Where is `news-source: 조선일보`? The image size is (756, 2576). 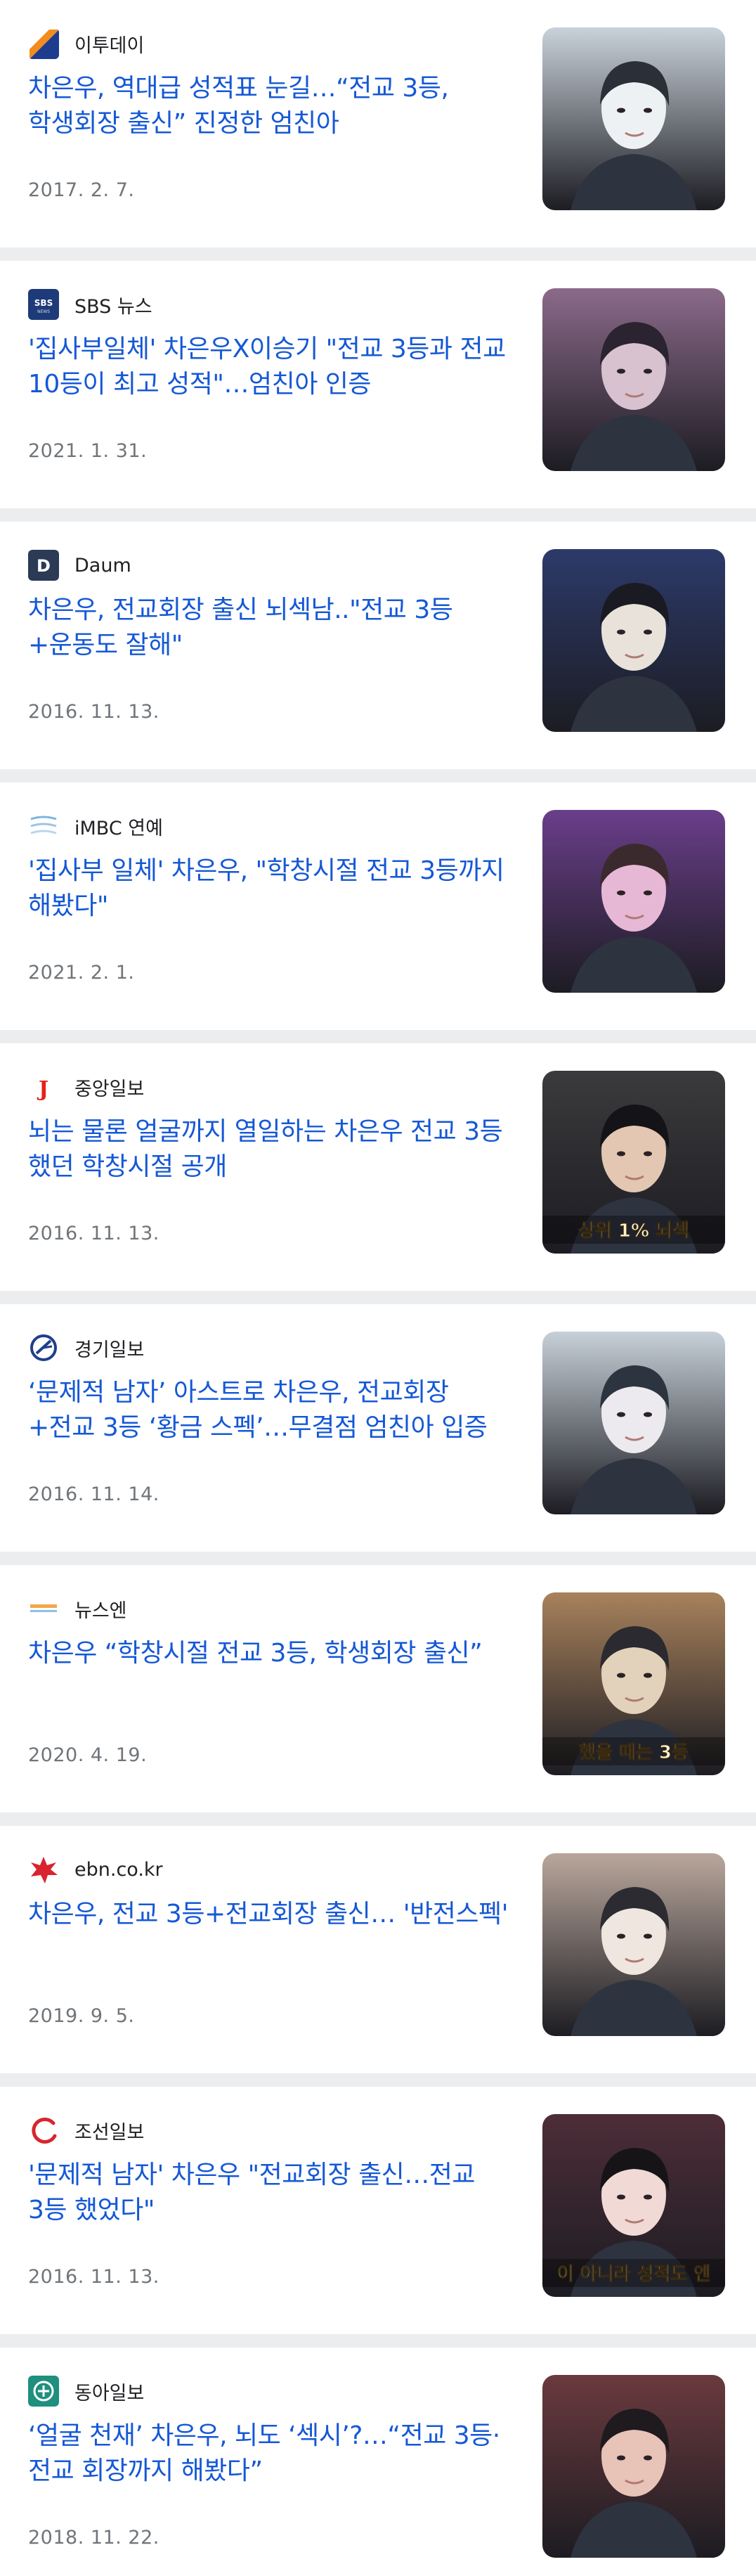
news-source: 조선일보 is located at coordinates (86, 2130).